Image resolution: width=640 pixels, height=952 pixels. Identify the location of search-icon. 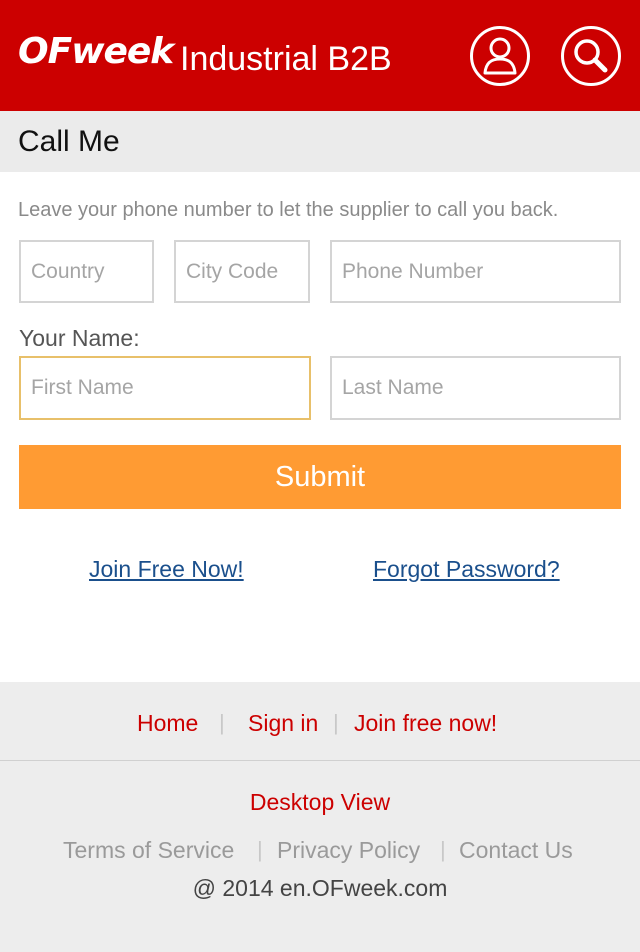
(591, 56).